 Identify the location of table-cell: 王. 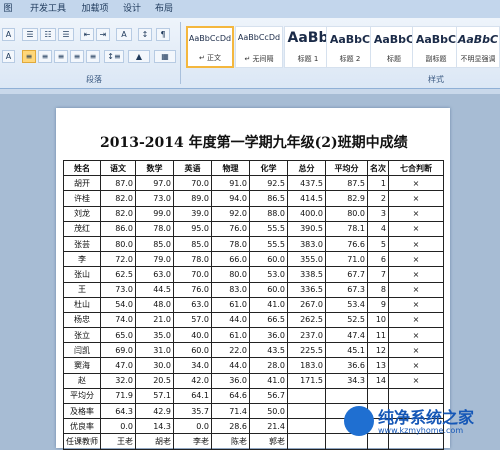
(82, 289).